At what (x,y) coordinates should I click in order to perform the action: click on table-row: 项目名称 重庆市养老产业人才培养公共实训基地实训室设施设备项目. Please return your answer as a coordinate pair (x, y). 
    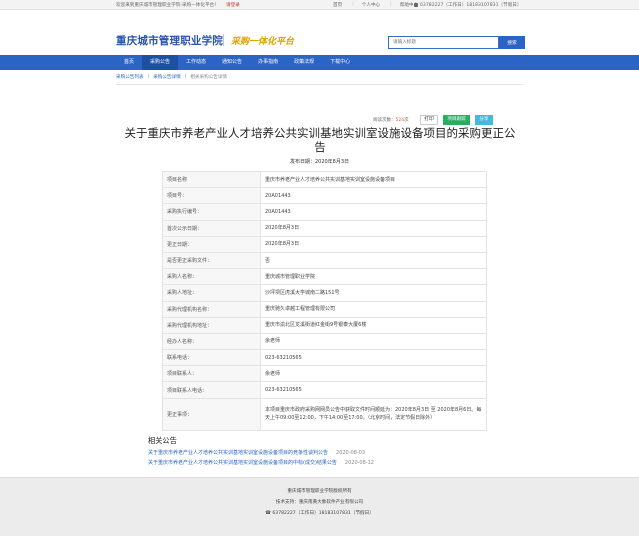
    Looking at the image, I should click on (324, 179).